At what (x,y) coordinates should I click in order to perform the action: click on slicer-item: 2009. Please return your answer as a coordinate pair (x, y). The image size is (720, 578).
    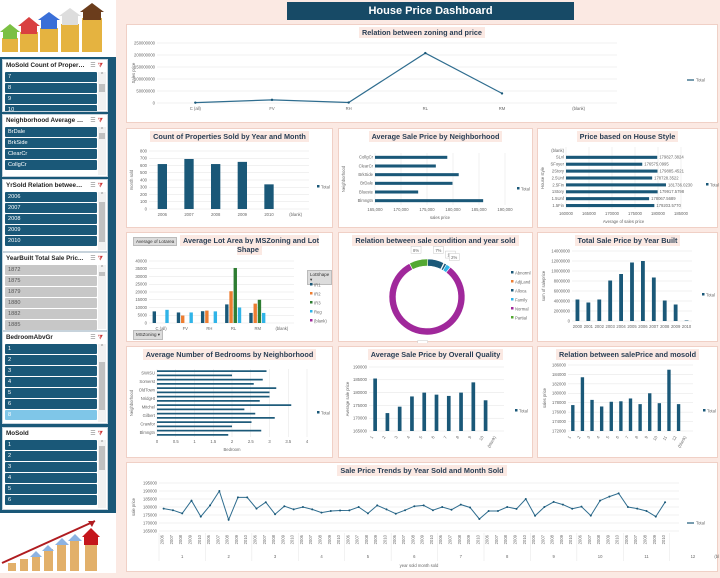
    Looking at the image, I should click on (51, 230).